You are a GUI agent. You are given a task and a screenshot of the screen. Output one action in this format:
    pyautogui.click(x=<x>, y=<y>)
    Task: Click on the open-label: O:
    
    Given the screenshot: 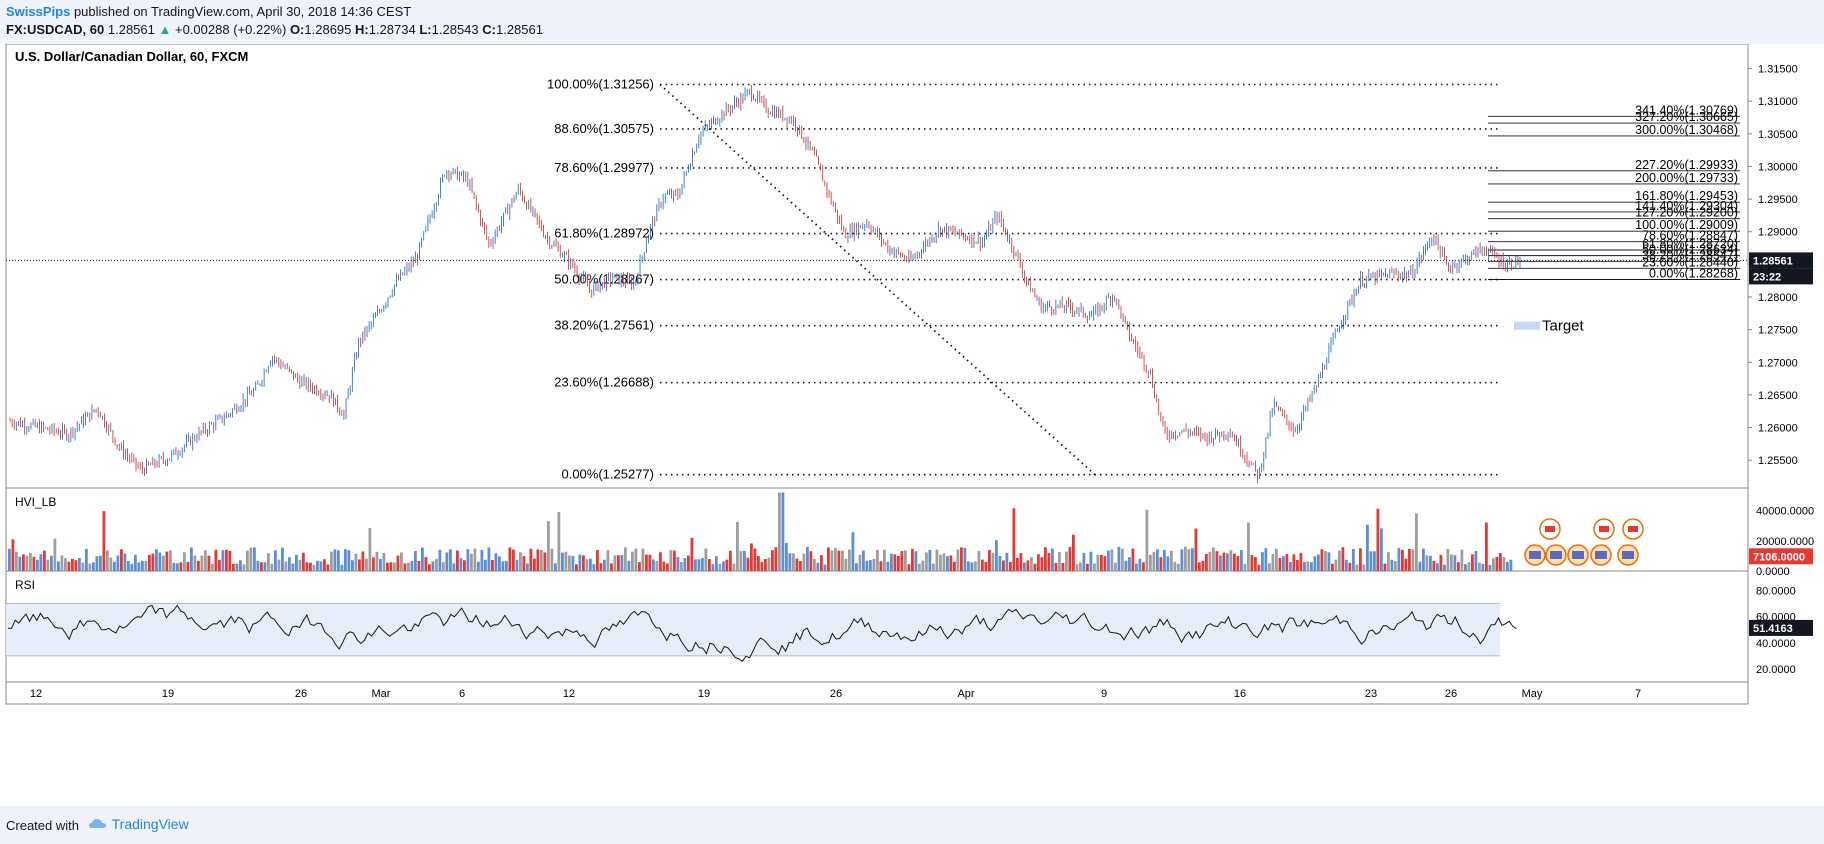 What is the action you would take?
    pyautogui.click(x=297, y=29)
    